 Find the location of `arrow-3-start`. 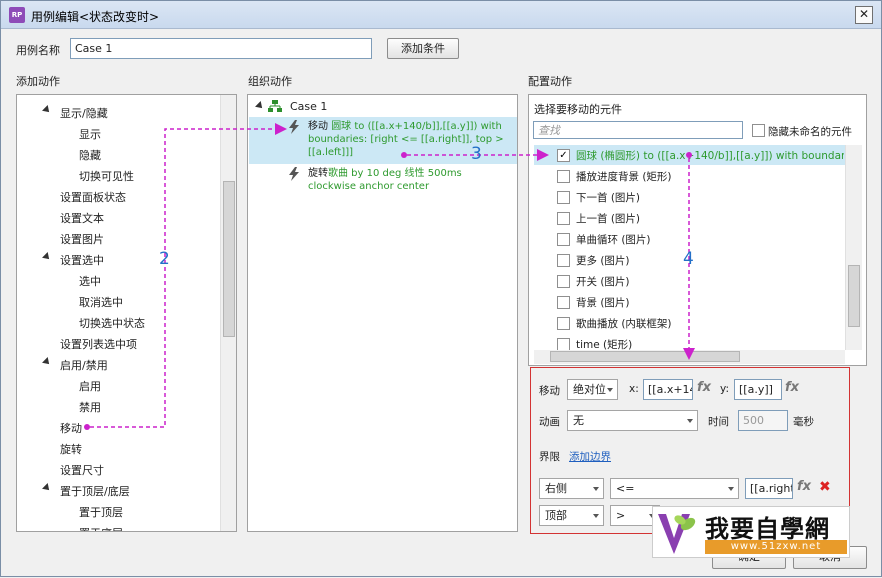

arrow-3-start is located at coordinates (404, 155).